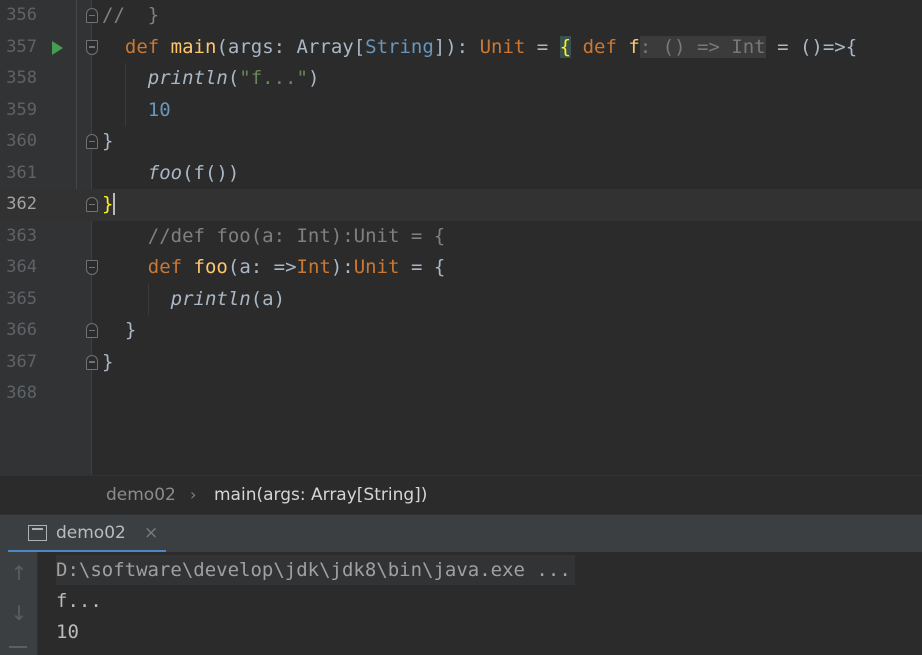  Describe the element at coordinates (376, 267) in the screenshot. I see `code-token: Unit` at that location.